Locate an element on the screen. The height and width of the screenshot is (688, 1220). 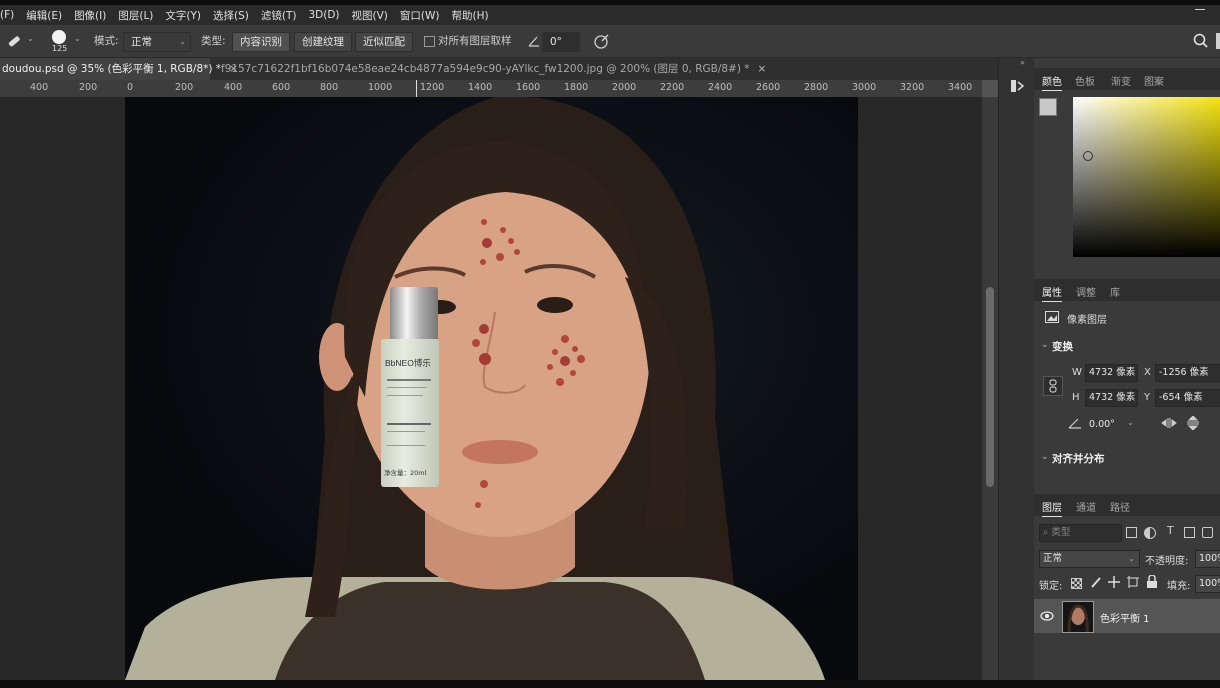
x-input: -1256 像素 is located at coordinates (1187, 373).